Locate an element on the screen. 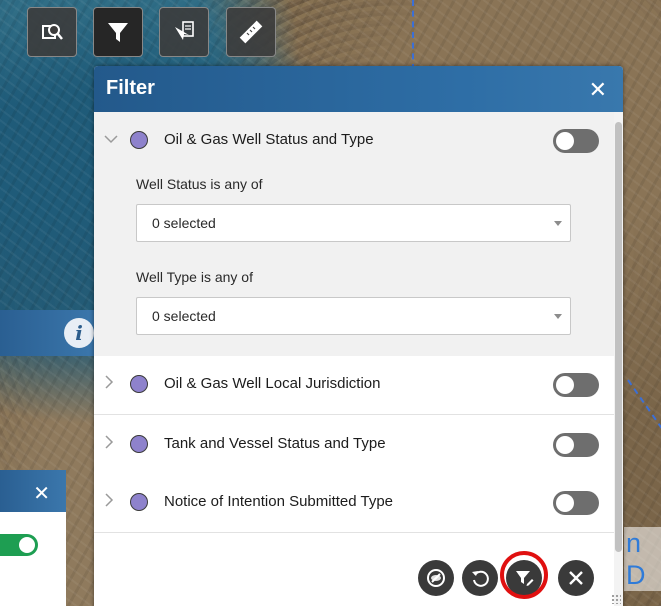 The image size is (661, 606). filter-tool-button is located at coordinates (118, 32).